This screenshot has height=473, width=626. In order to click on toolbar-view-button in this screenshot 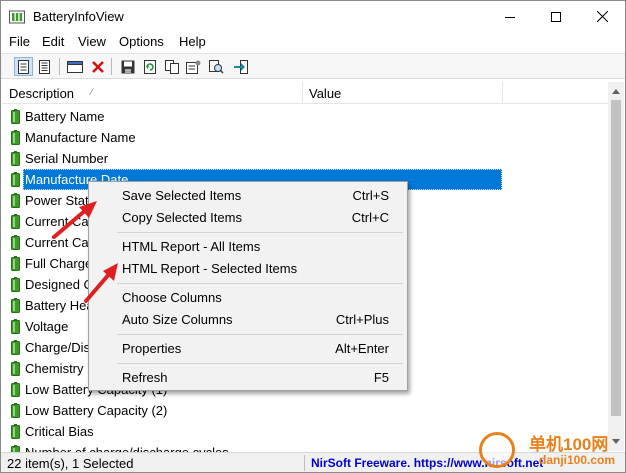, I will do `click(23, 66)`.